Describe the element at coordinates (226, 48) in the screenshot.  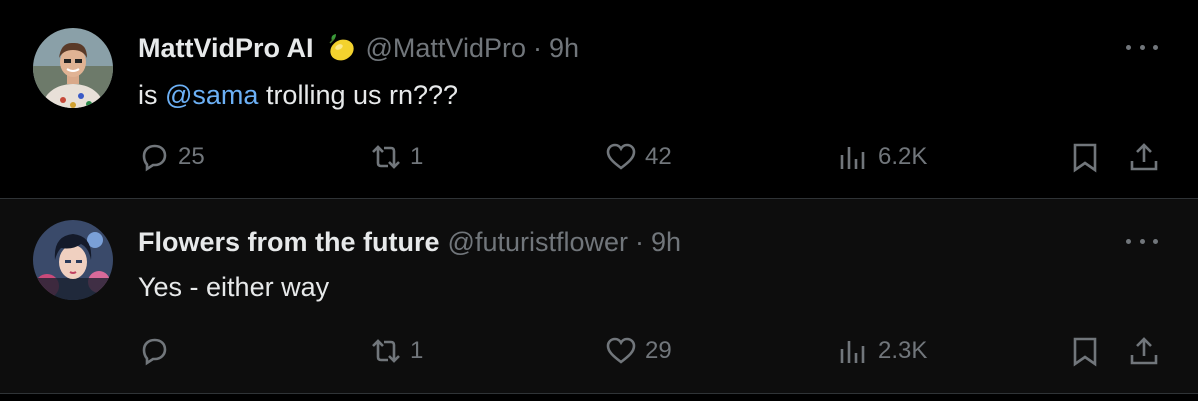
I see `display-name: MattVidPro AI` at that location.